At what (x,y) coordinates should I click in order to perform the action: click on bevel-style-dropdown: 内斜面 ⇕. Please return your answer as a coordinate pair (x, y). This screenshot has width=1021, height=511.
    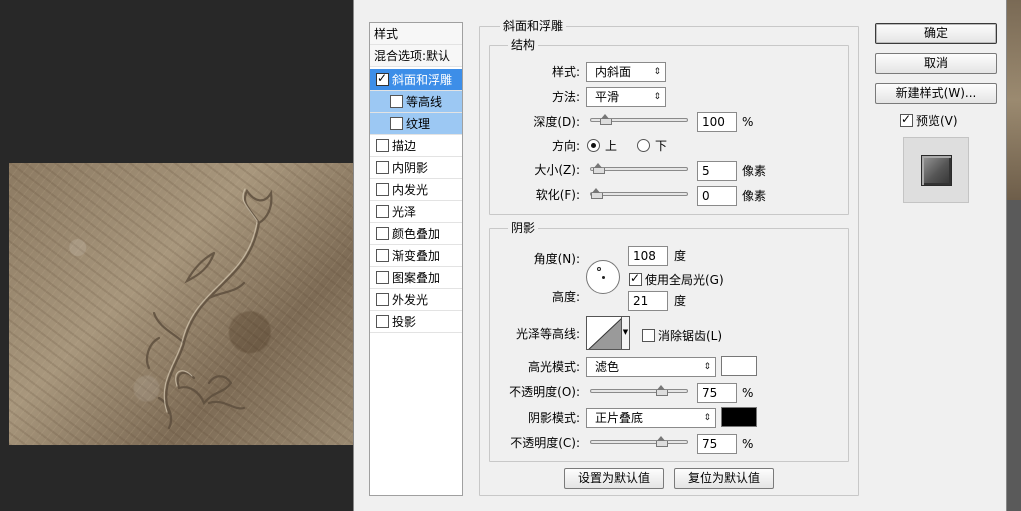
    Looking at the image, I should click on (626, 72).